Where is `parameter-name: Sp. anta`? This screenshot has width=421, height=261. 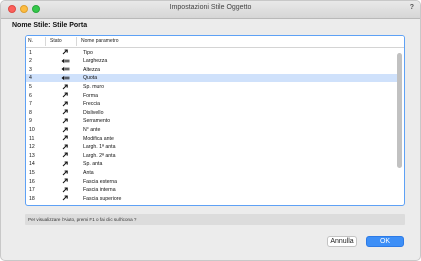
parameter-name: Sp. anta is located at coordinates (93, 164).